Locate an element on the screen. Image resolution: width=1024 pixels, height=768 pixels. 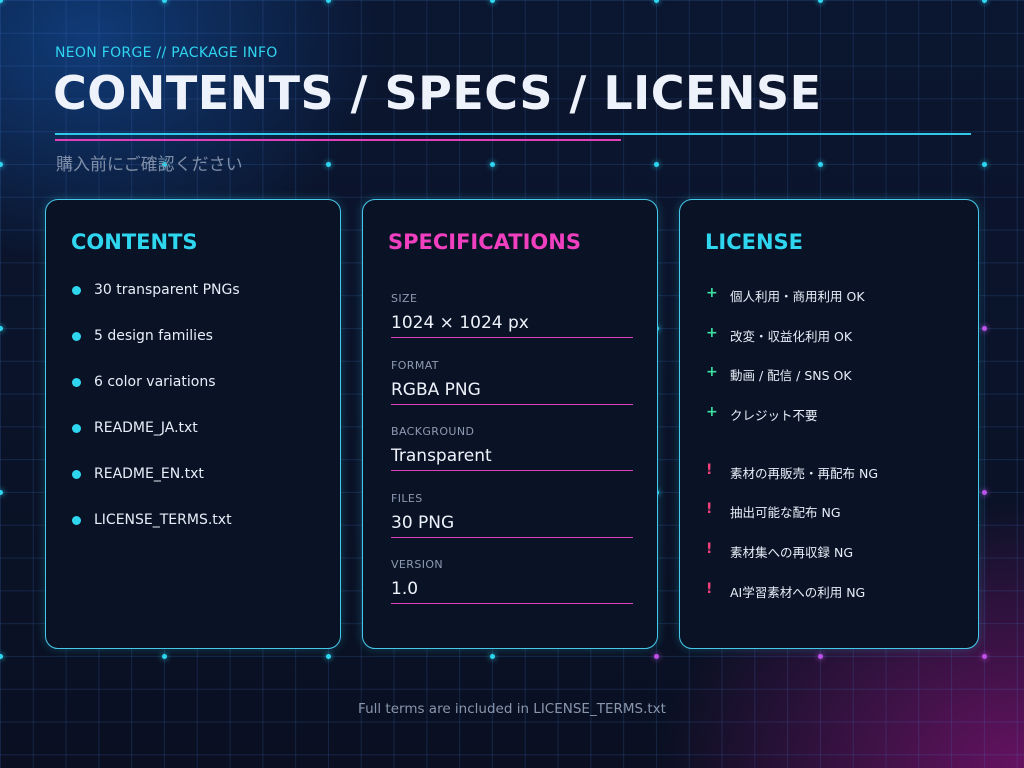
spec-label: BACKGROUND is located at coordinates (433, 431).